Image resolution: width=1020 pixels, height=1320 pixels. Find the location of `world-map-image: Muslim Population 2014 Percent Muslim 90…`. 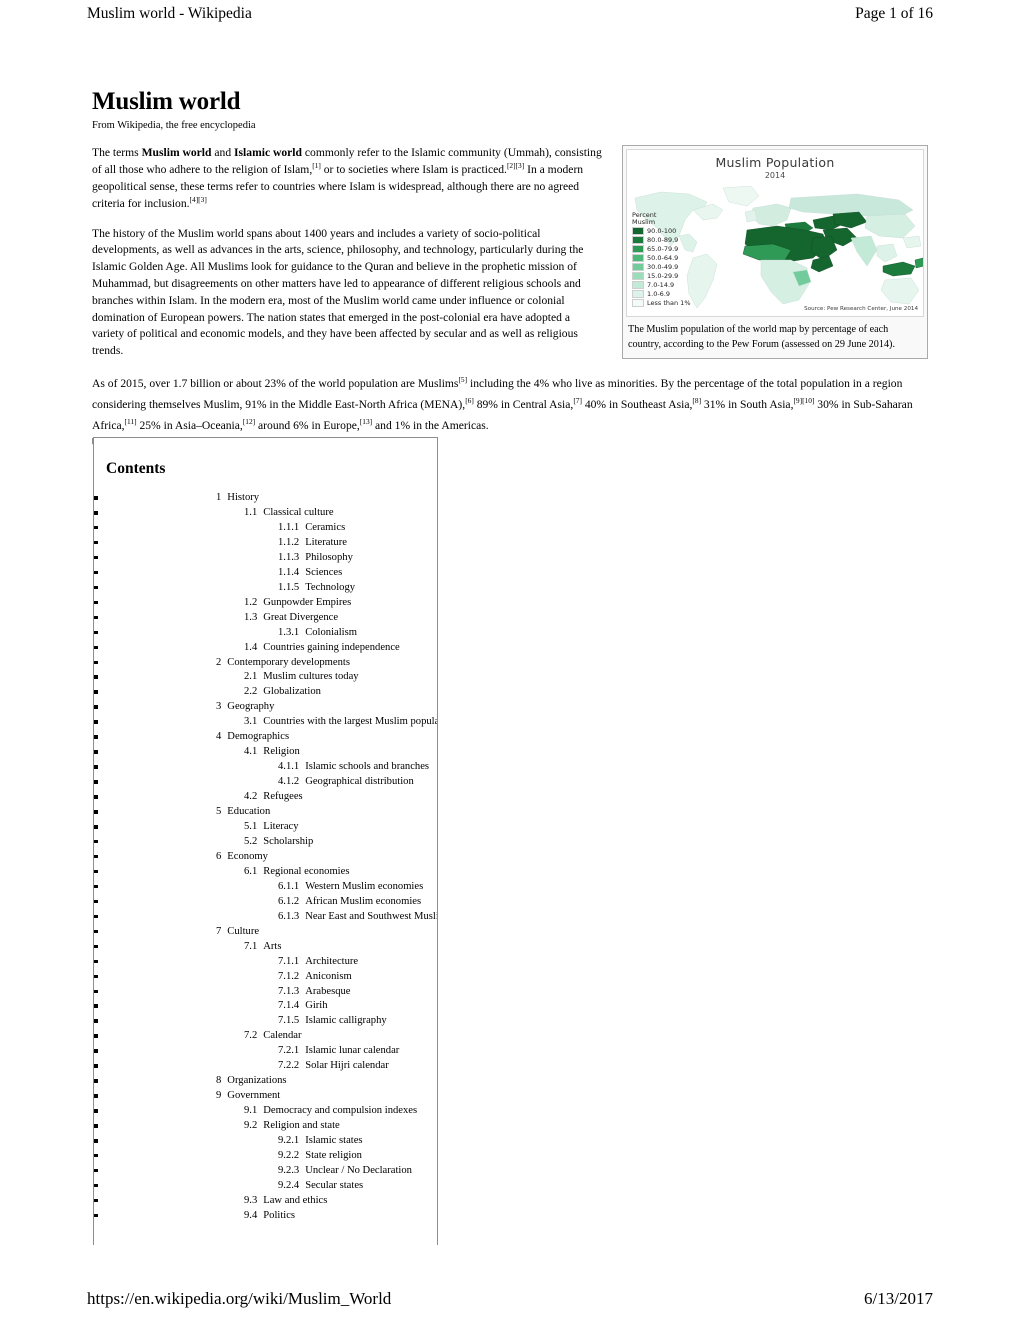

world-map-image: Muslim Population 2014 Percent Muslim 90… is located at coordinates (775, 233).